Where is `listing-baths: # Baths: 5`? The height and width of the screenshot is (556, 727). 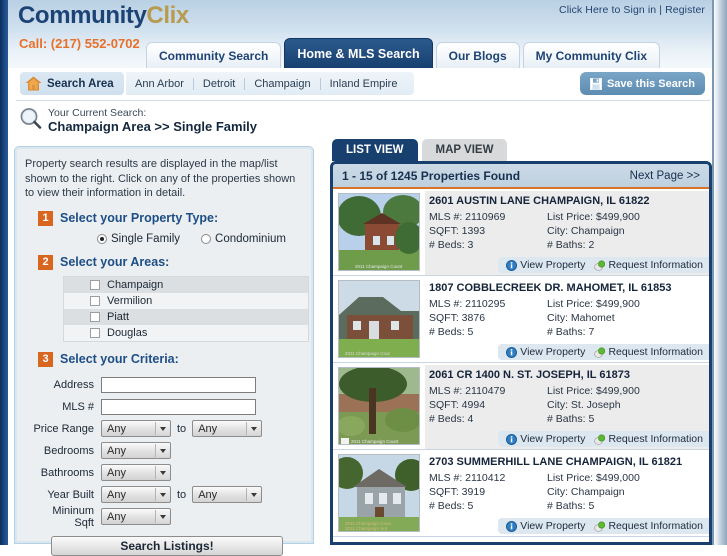
listing-baths: # Baths: 5 is located at coordinates (571, 419).